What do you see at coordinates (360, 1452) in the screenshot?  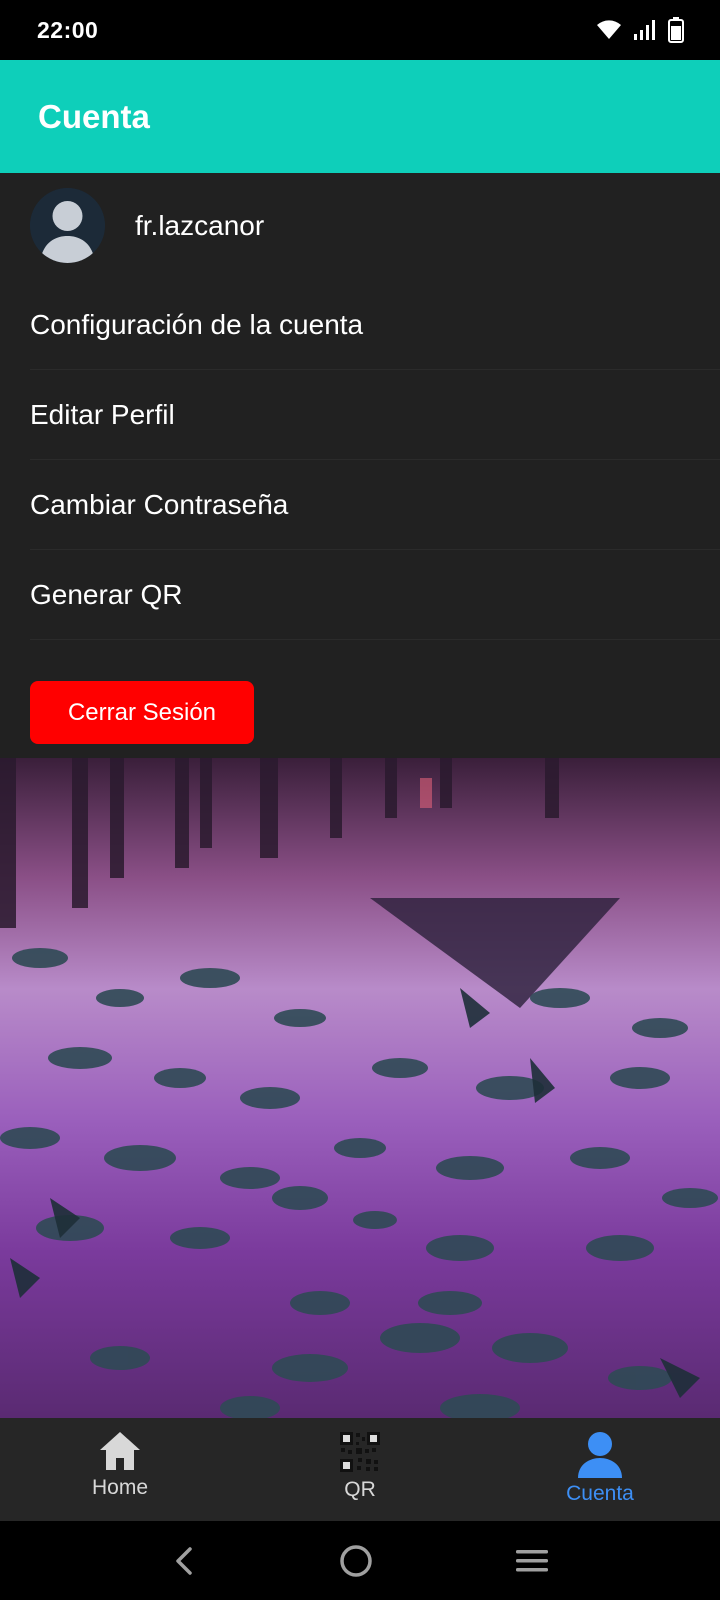 I see `qr-code-icon` at bounding box center [360, 1452].